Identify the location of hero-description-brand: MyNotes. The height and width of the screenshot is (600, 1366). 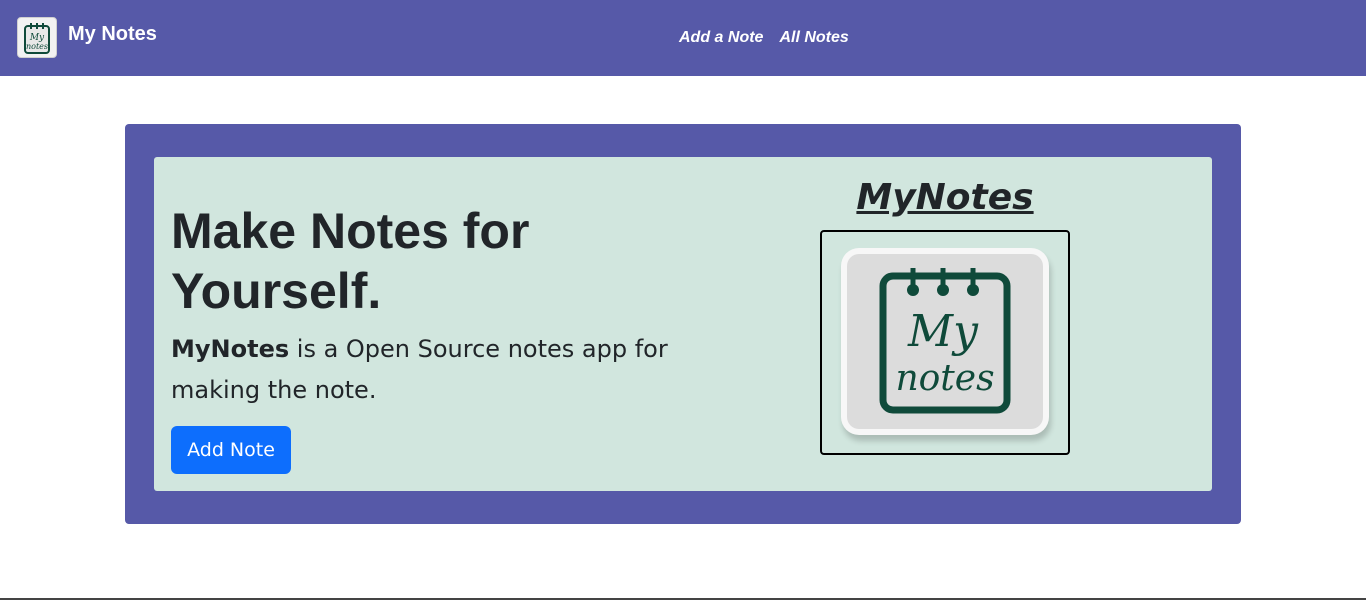
(230, 349).